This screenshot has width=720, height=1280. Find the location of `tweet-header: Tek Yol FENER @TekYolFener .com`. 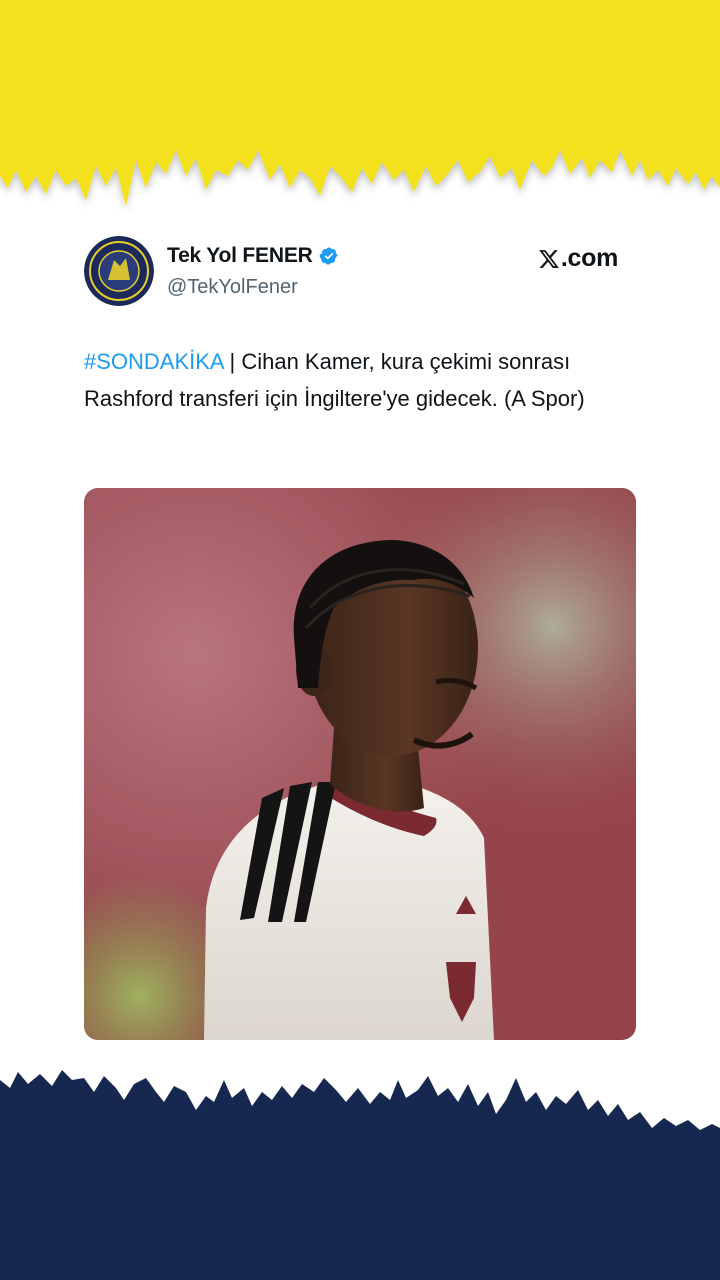

tweet-header: Tek Yol FENER @TekYolFener .com is located at coordinates (360, 272).